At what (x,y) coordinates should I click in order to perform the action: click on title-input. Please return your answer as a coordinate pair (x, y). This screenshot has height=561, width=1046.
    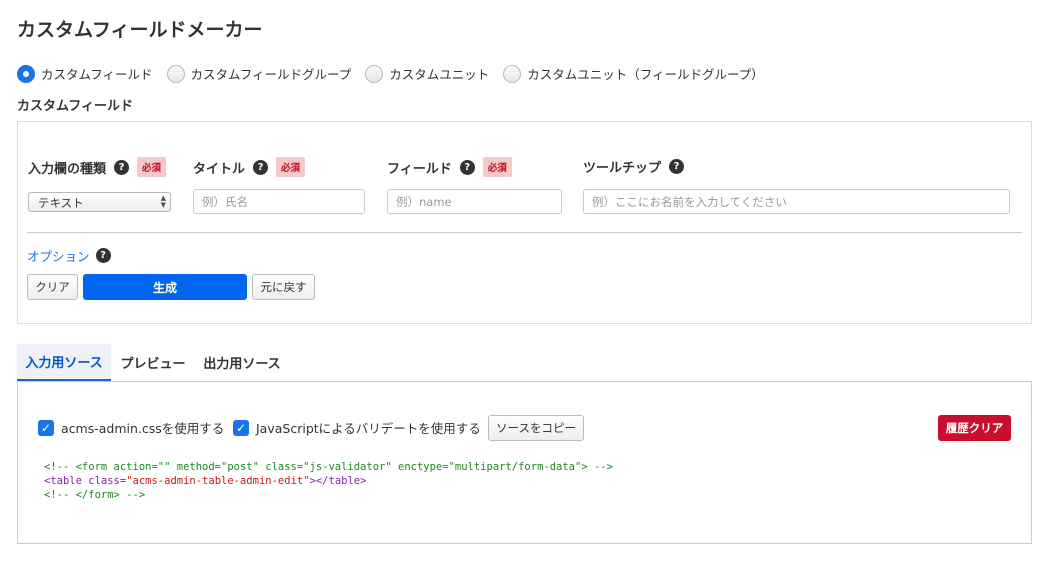
    Looking at the image, I should click on (279, 201).